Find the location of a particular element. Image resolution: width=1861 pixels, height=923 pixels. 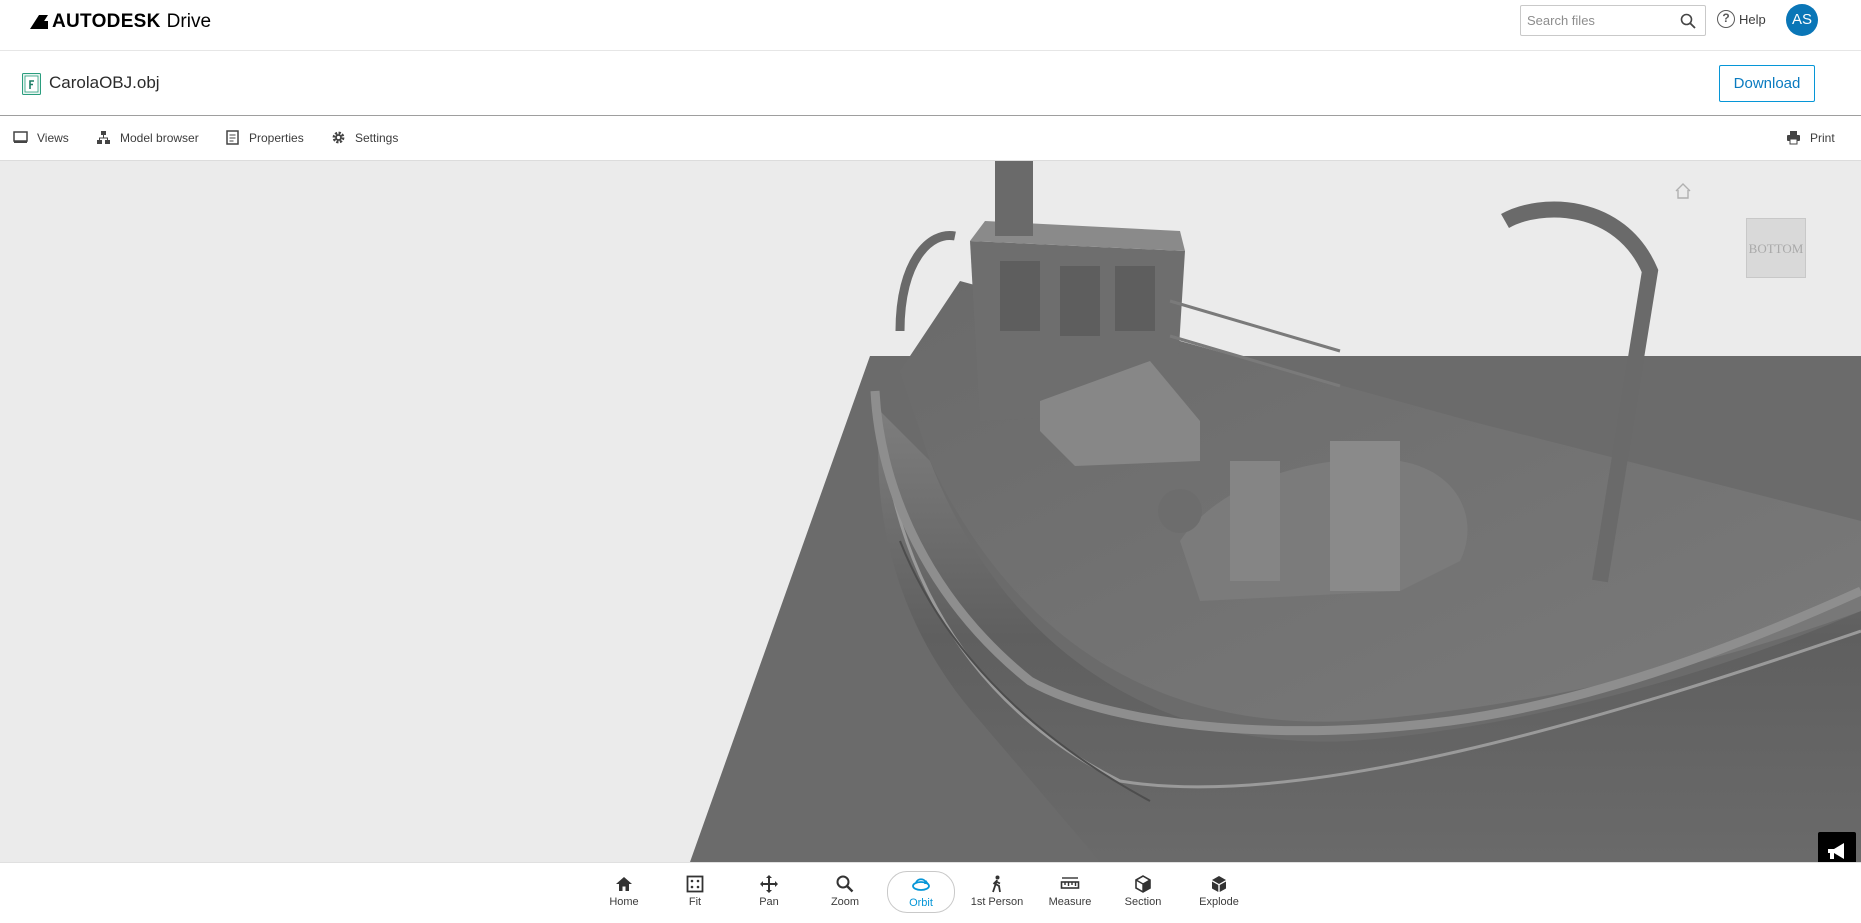

section-tool: Section is located at coordinates (1143, 892).